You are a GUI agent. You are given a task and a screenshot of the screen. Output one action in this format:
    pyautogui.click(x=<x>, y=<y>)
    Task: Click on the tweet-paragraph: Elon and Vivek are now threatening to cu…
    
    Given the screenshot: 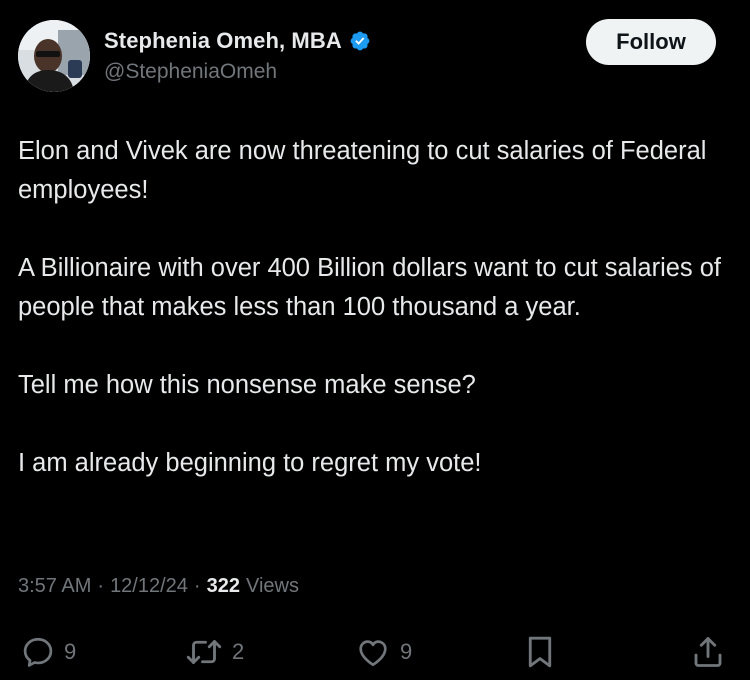 What is the action you would take?
    pyautogui.click(x=362, y=170)
    